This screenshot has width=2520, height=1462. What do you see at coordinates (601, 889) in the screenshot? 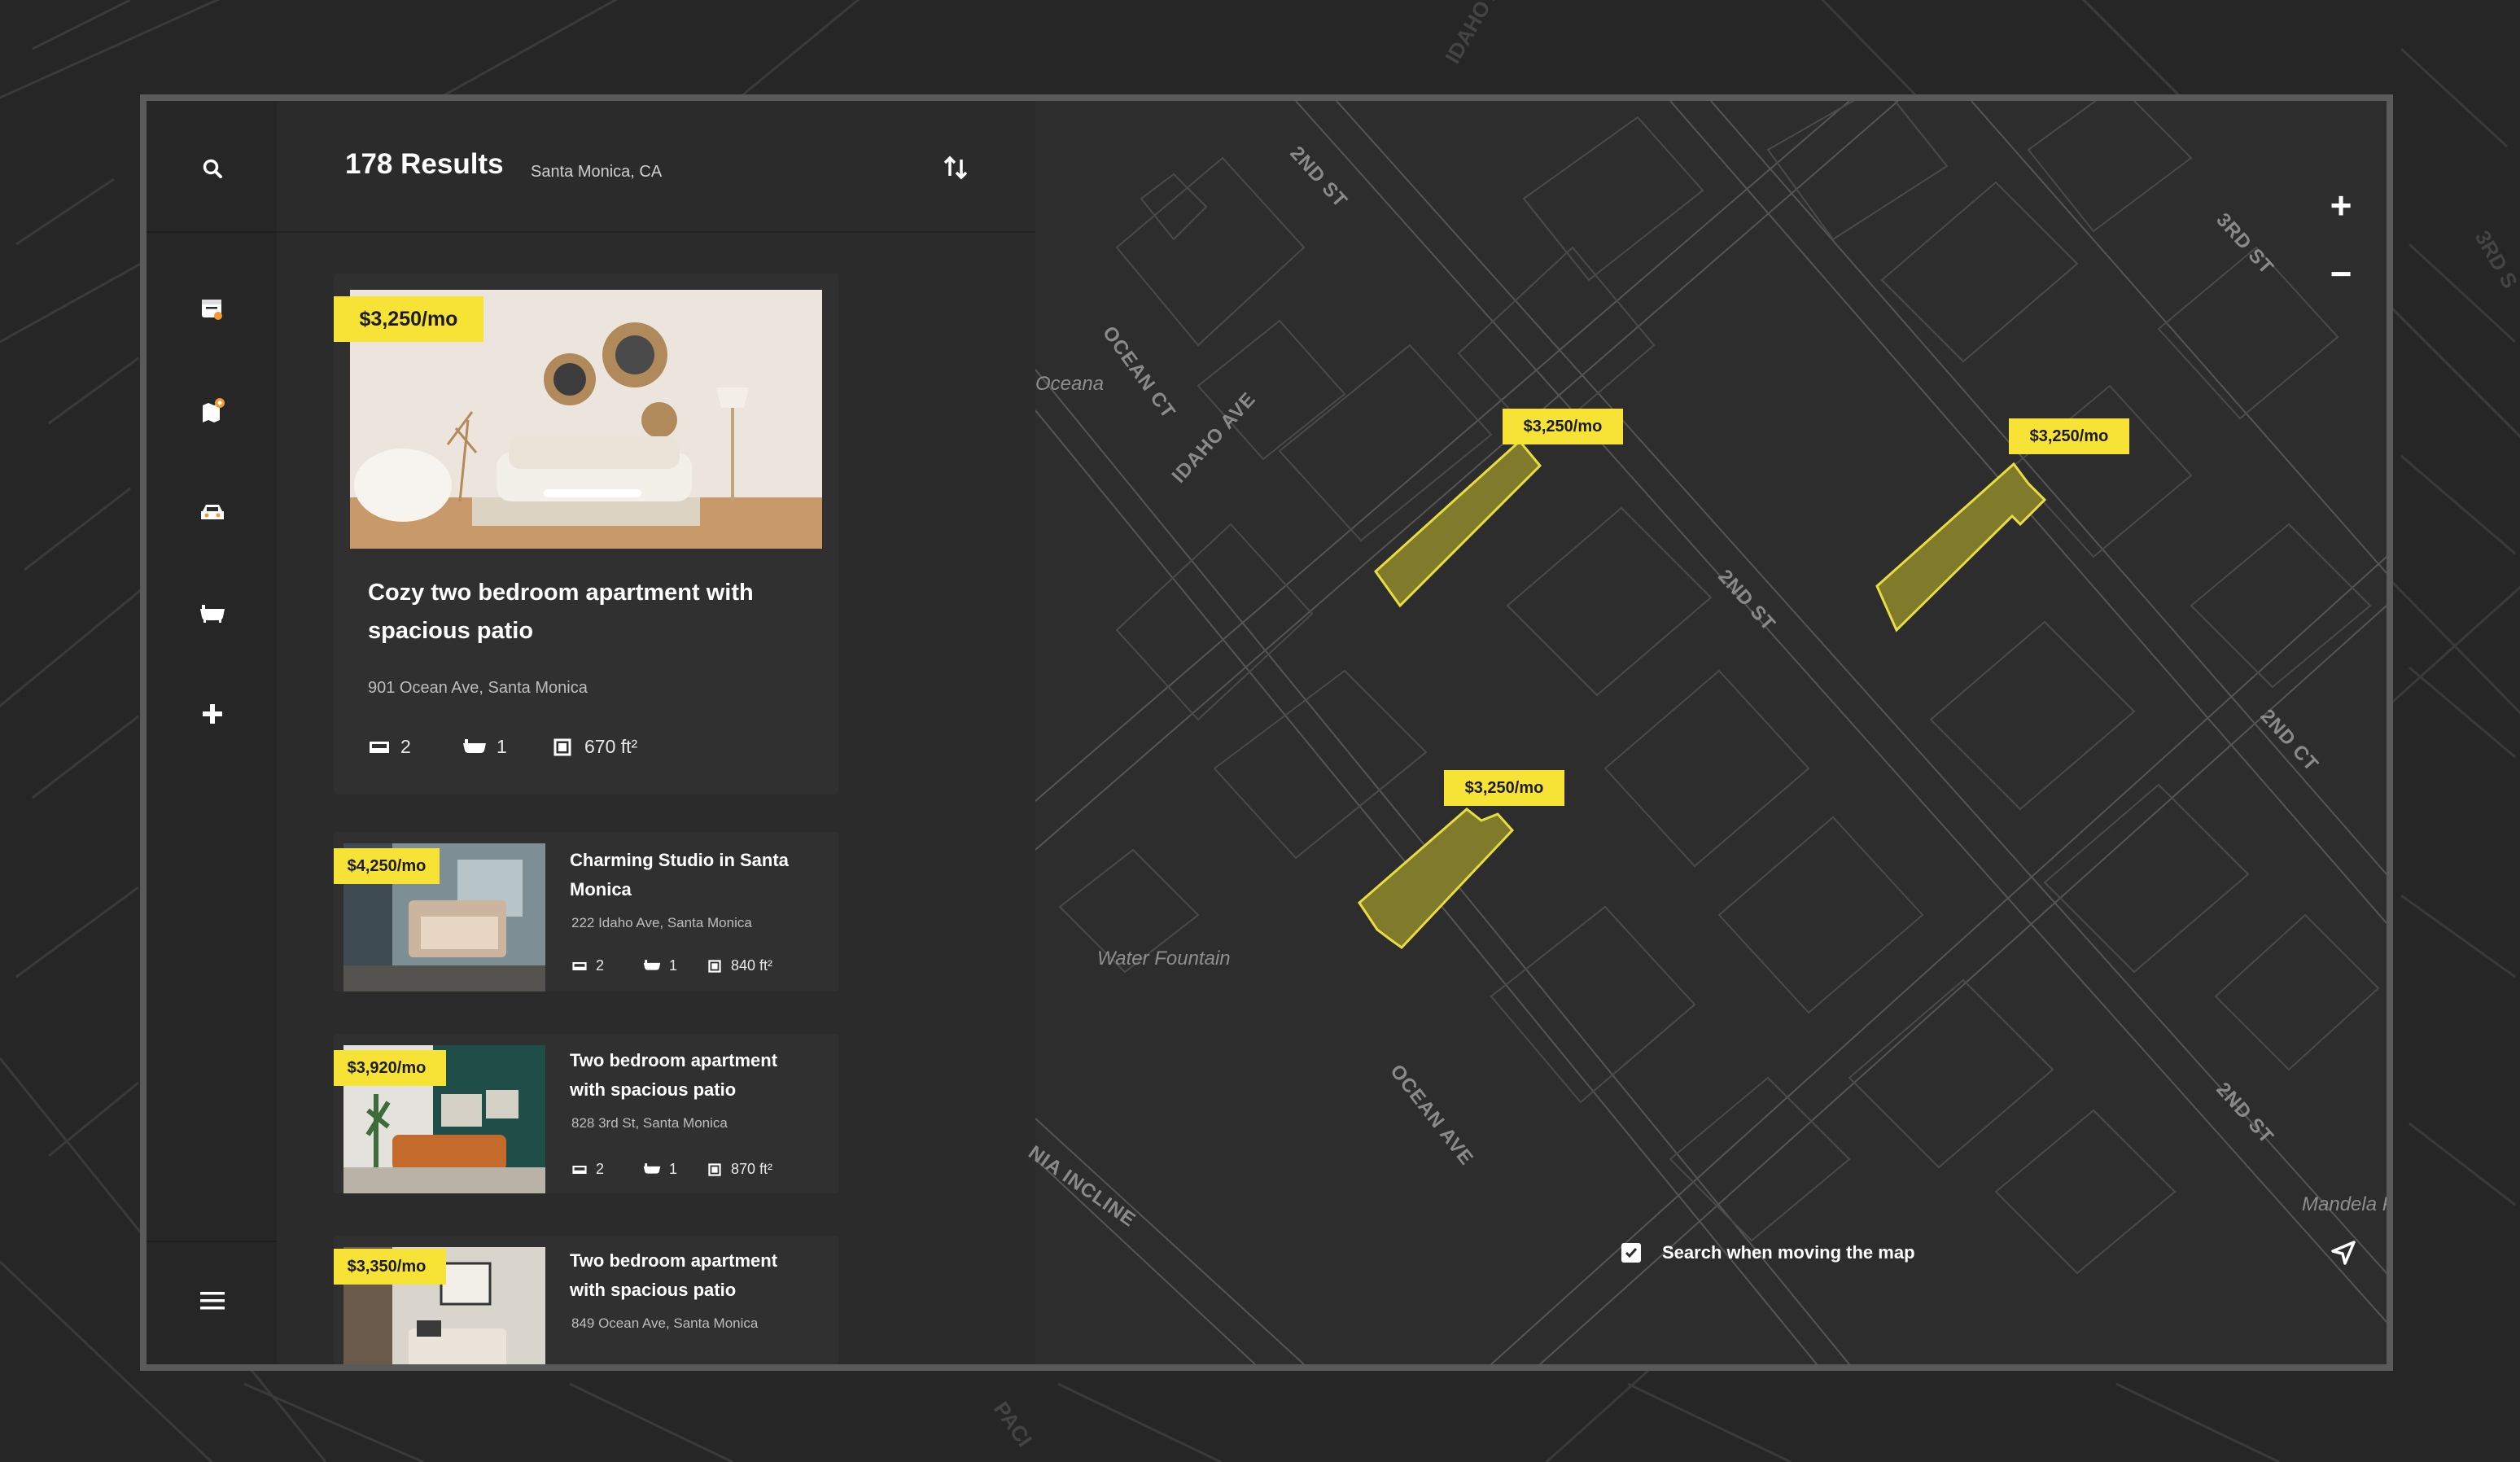
I see `listing-title: Monica` at bounding box center [601, 889].